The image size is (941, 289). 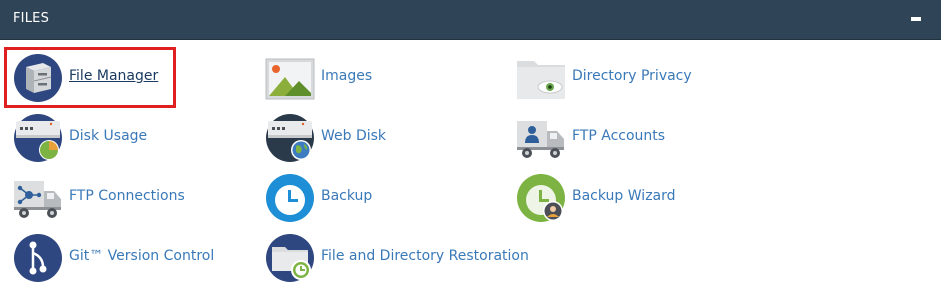 I want to click on git-version-control-label: Git™ Version Control, so click(x=142, y=256).